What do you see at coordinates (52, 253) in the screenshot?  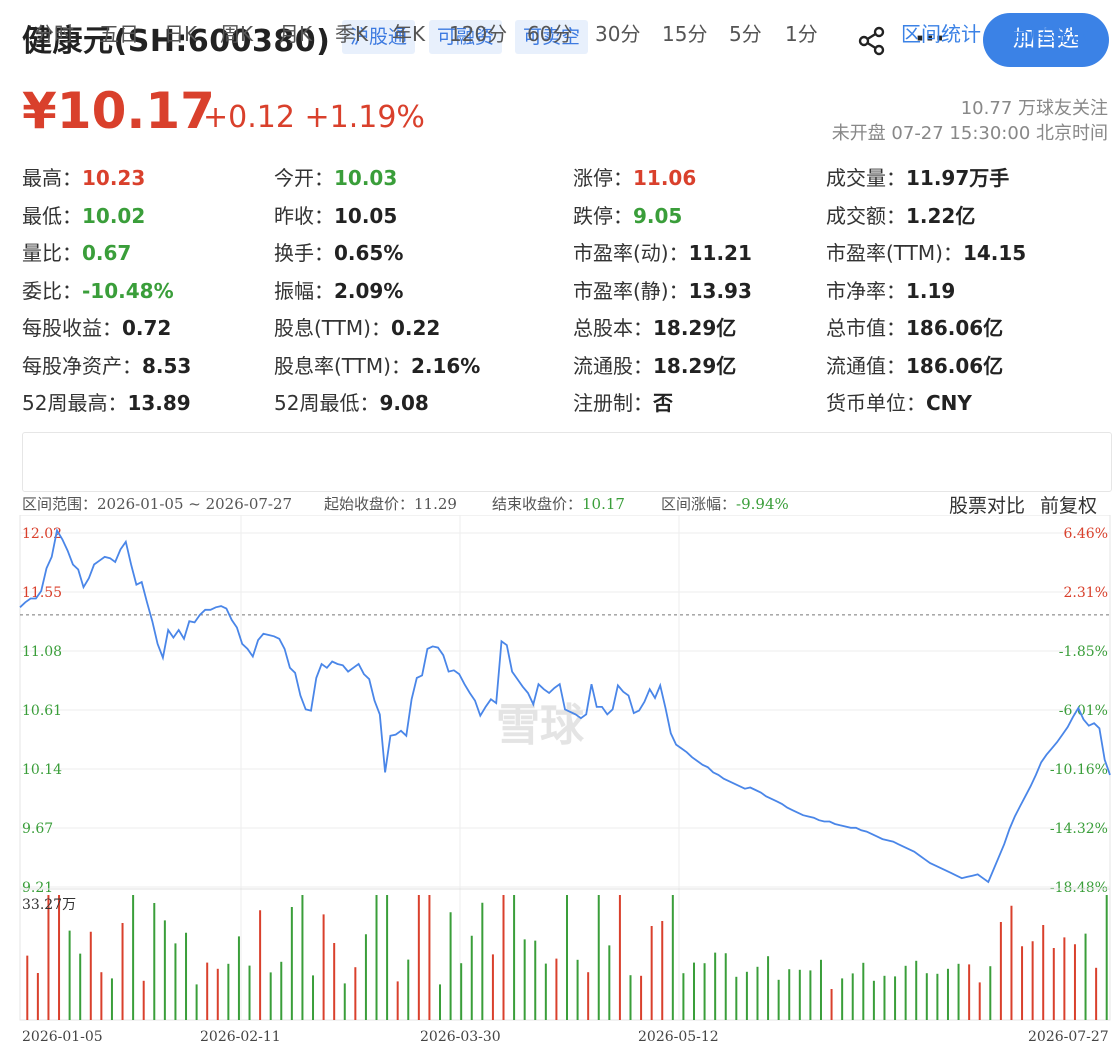 I see `stat-label: 量比：` at bounding box center [52, 253].